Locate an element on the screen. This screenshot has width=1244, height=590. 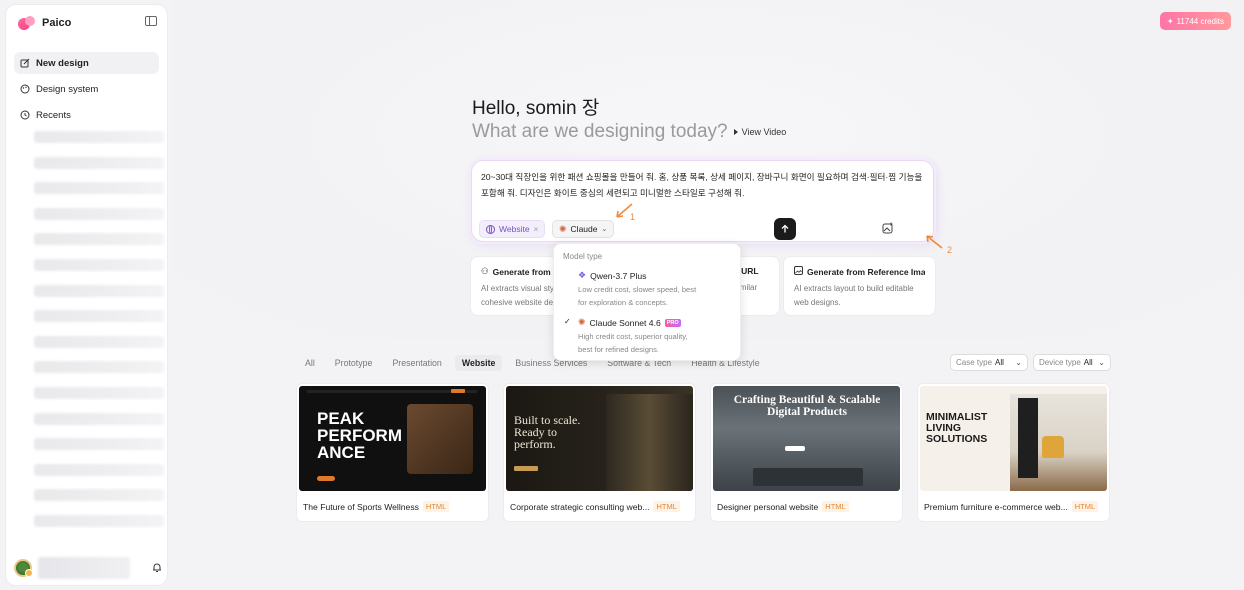
thumb-headline: MINIMALIST LIVING SOLUTIONS is located at coordinates (957, 428).